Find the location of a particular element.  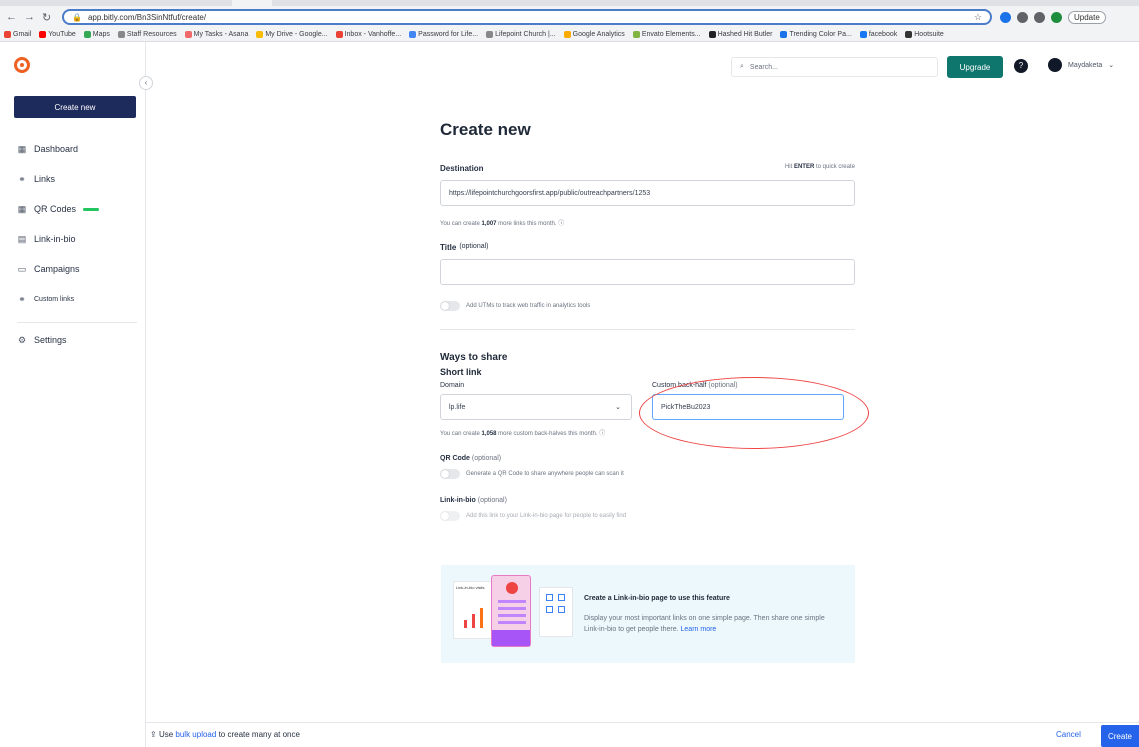

qr-code-label-row: QR Code (optional) is located at coordinates (471, 458).